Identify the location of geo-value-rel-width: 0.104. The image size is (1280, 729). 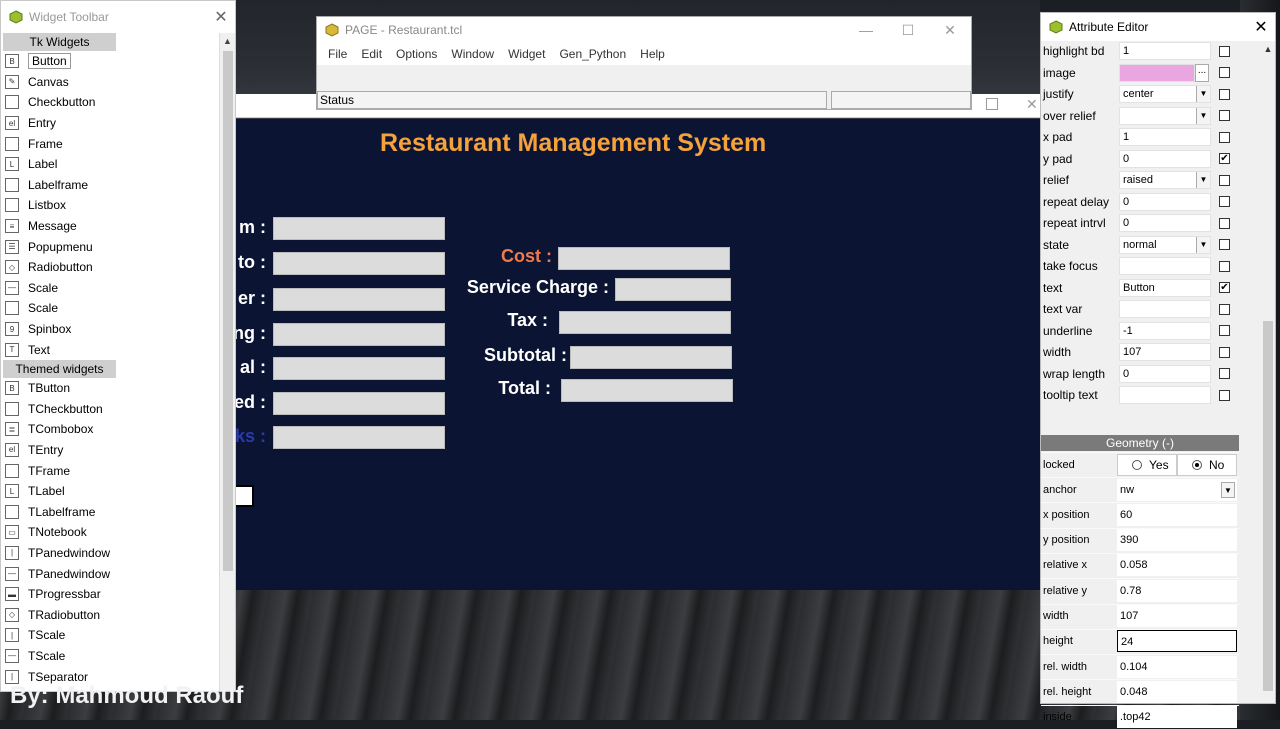
(1177, 666).